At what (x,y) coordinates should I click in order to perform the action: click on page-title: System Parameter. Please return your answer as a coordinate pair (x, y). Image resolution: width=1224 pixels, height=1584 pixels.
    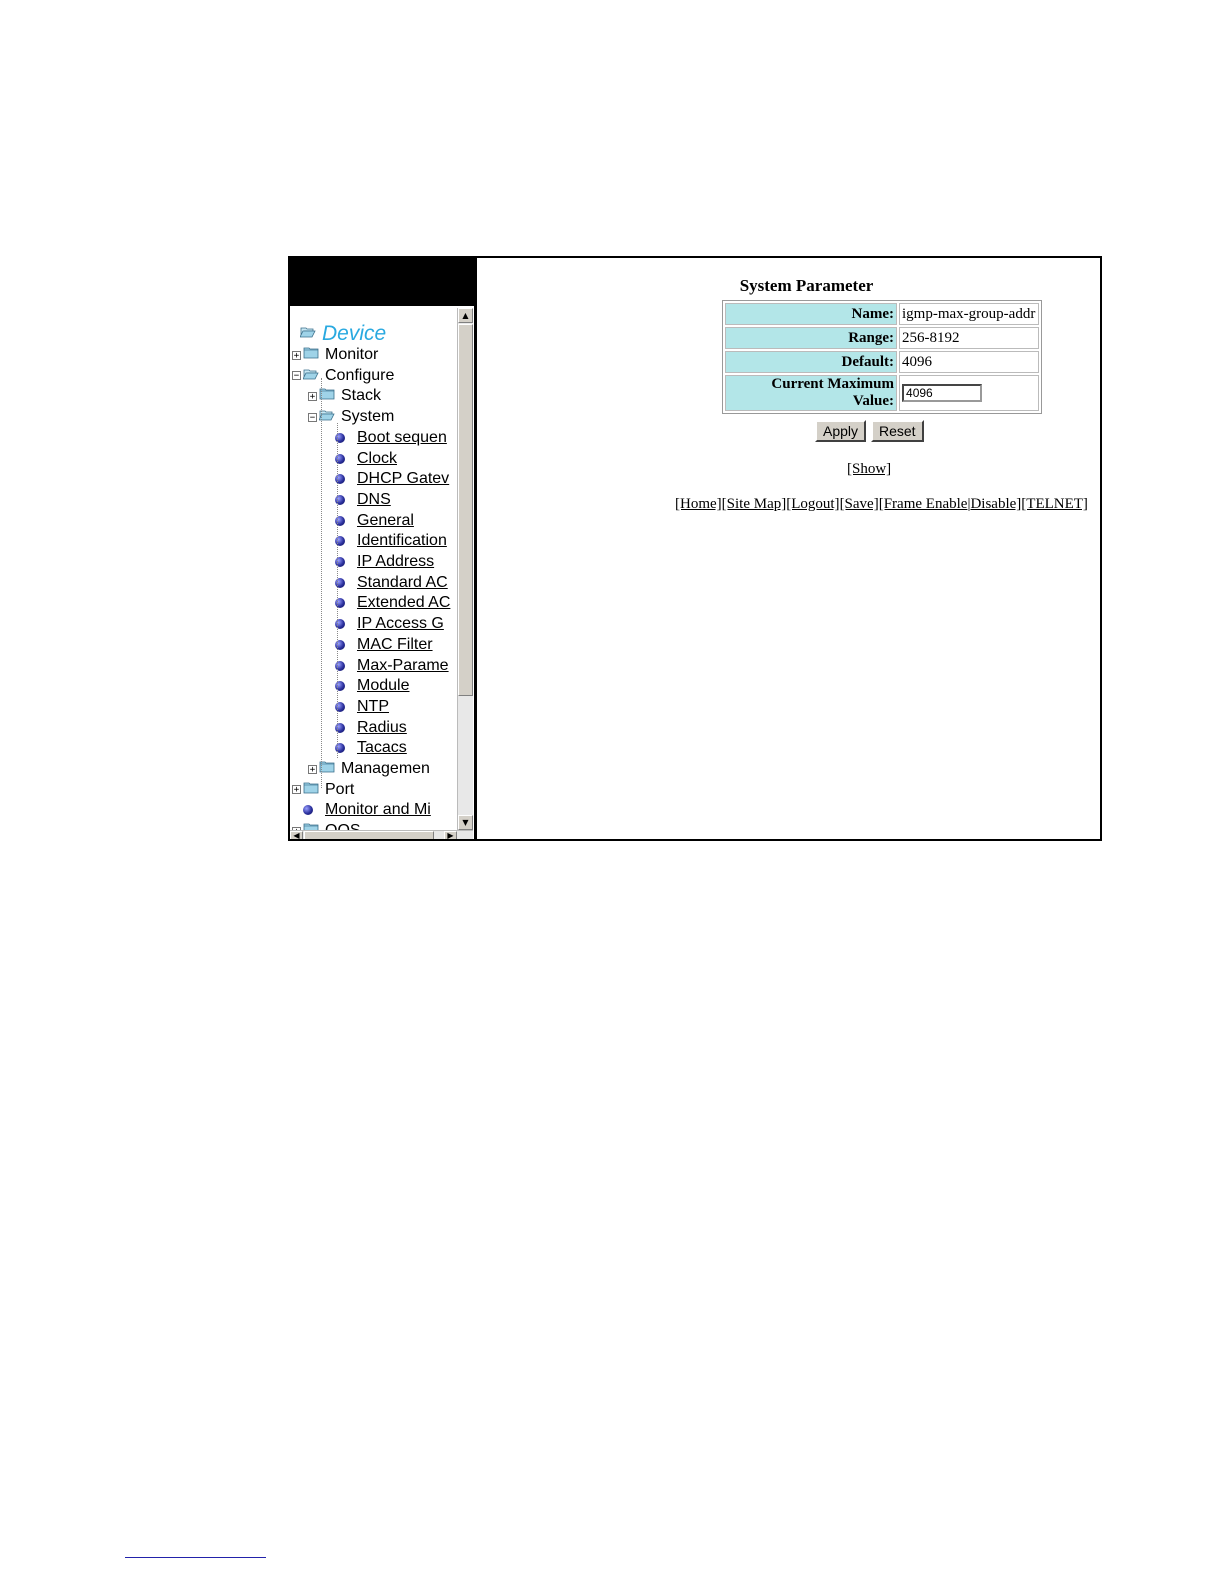
    Looking at the image, I should click on (806, 285).